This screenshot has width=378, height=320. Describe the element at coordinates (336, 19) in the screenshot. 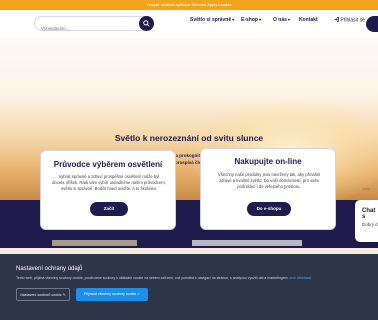

I see `login-icon` at that location.